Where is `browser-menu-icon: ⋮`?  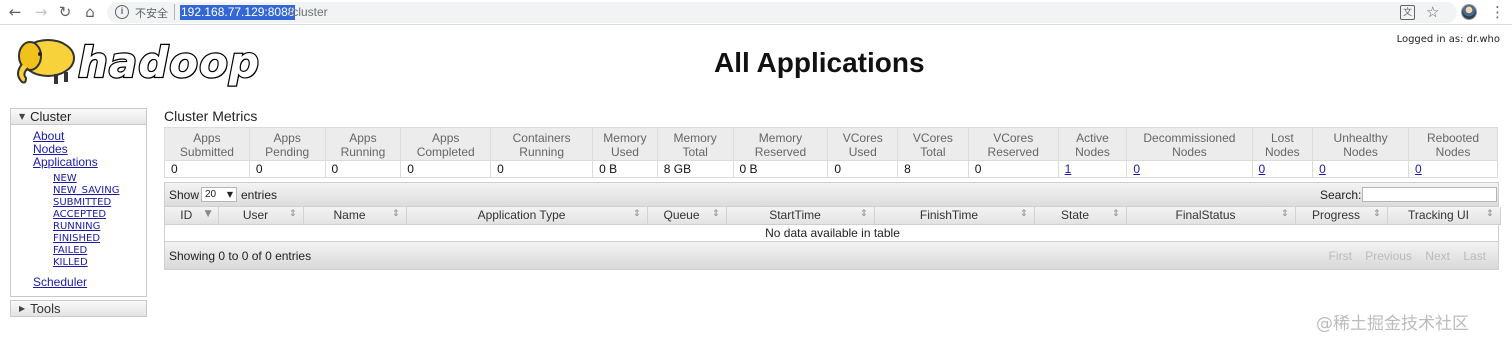 browser-menu-icon: ⋮ is located at coordinates (1497, 12).